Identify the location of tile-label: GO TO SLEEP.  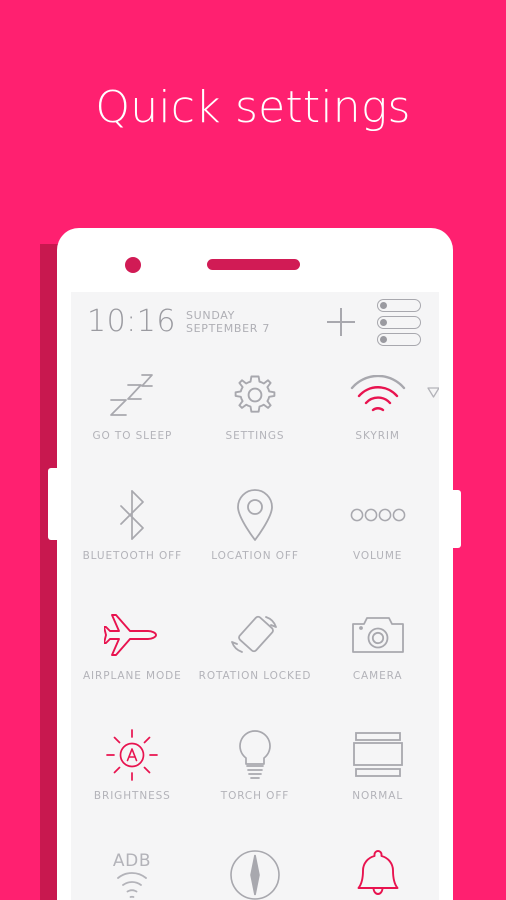
(132, 436).